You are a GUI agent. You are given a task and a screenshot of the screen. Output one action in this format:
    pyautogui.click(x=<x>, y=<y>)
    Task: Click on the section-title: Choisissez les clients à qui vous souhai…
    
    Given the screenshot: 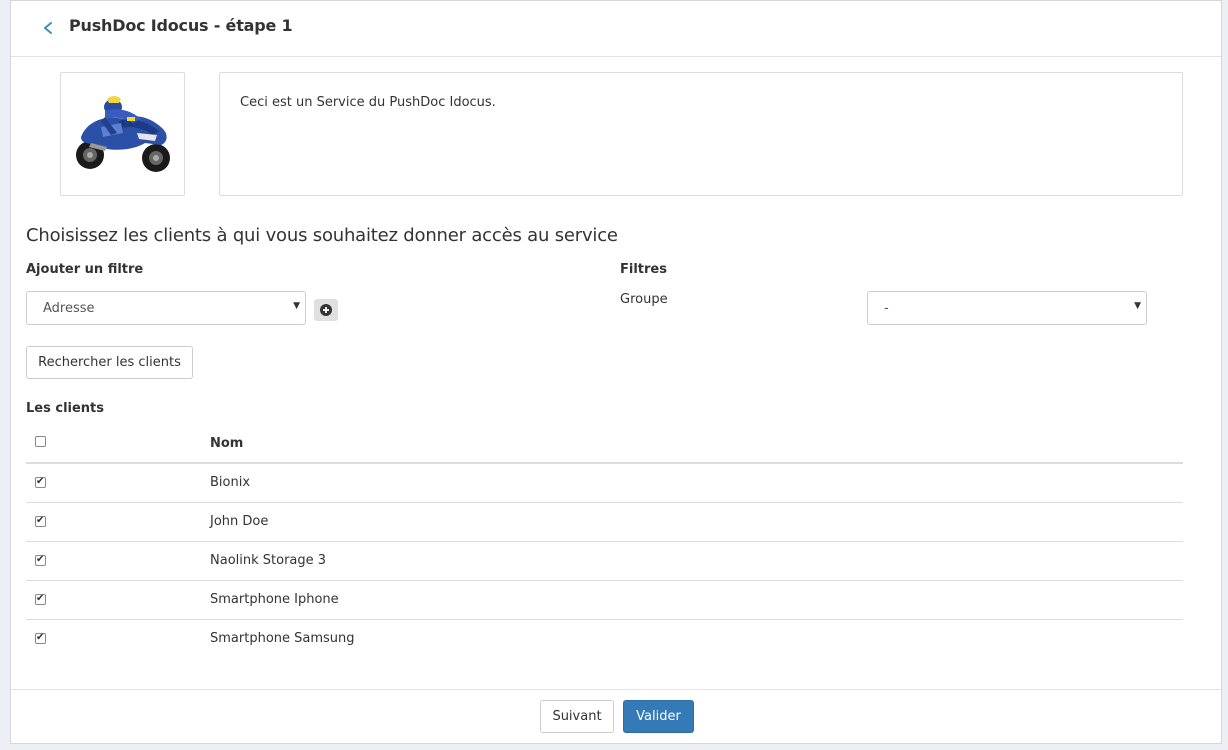 What is the action you would take?
    pyautogui.click(x=322, y=235)
    